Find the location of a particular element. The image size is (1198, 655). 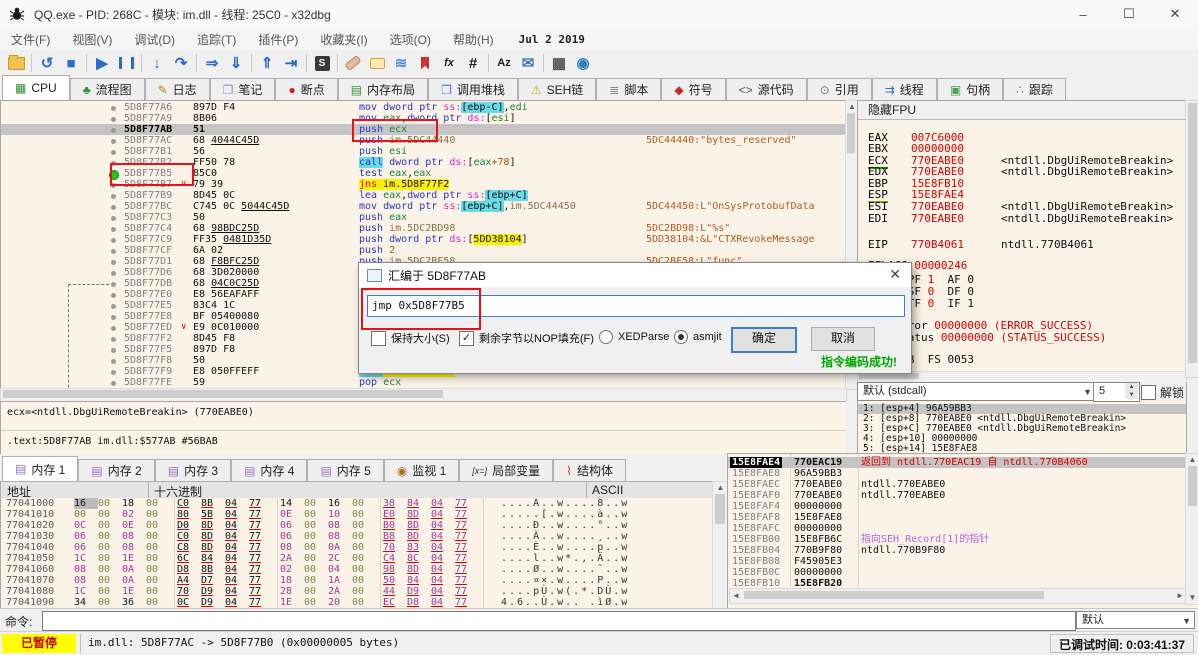

registers-vscrollbar is located at coordinates (1191, 239).